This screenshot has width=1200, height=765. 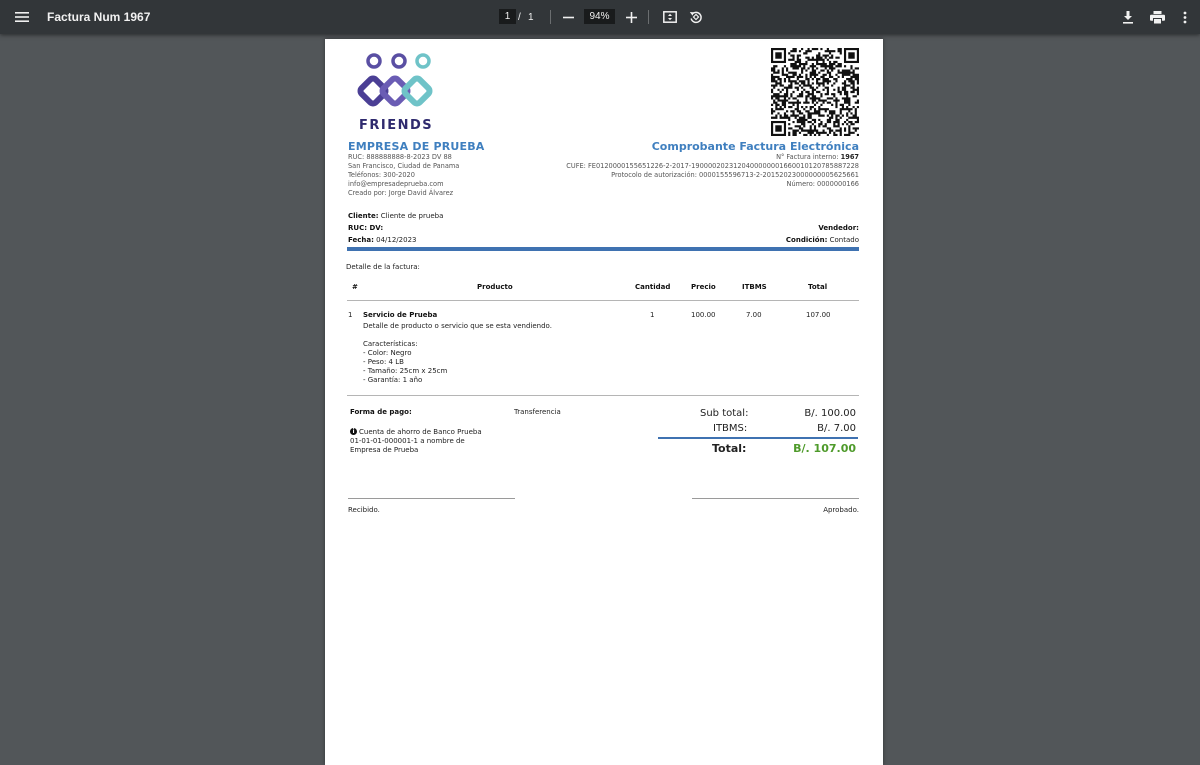 I want to click on company-creator: Creado por: Jorge David Álvarez, so click(x=401, y=193).